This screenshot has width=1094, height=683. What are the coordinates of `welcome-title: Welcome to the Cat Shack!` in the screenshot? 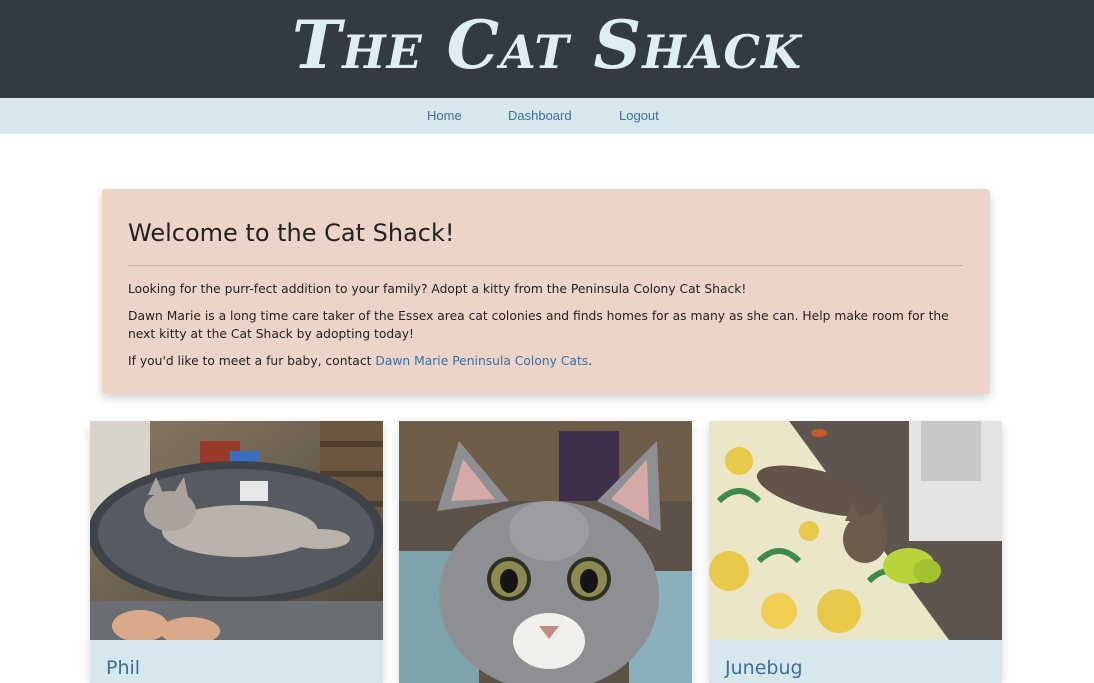 It's located at (291, 233).